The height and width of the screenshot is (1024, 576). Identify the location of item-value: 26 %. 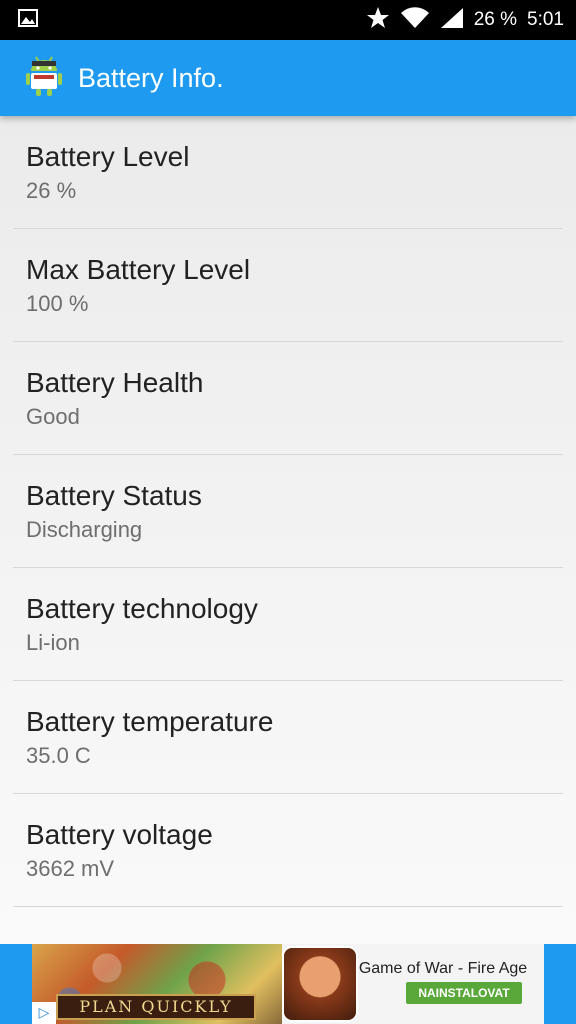
(51, 190).